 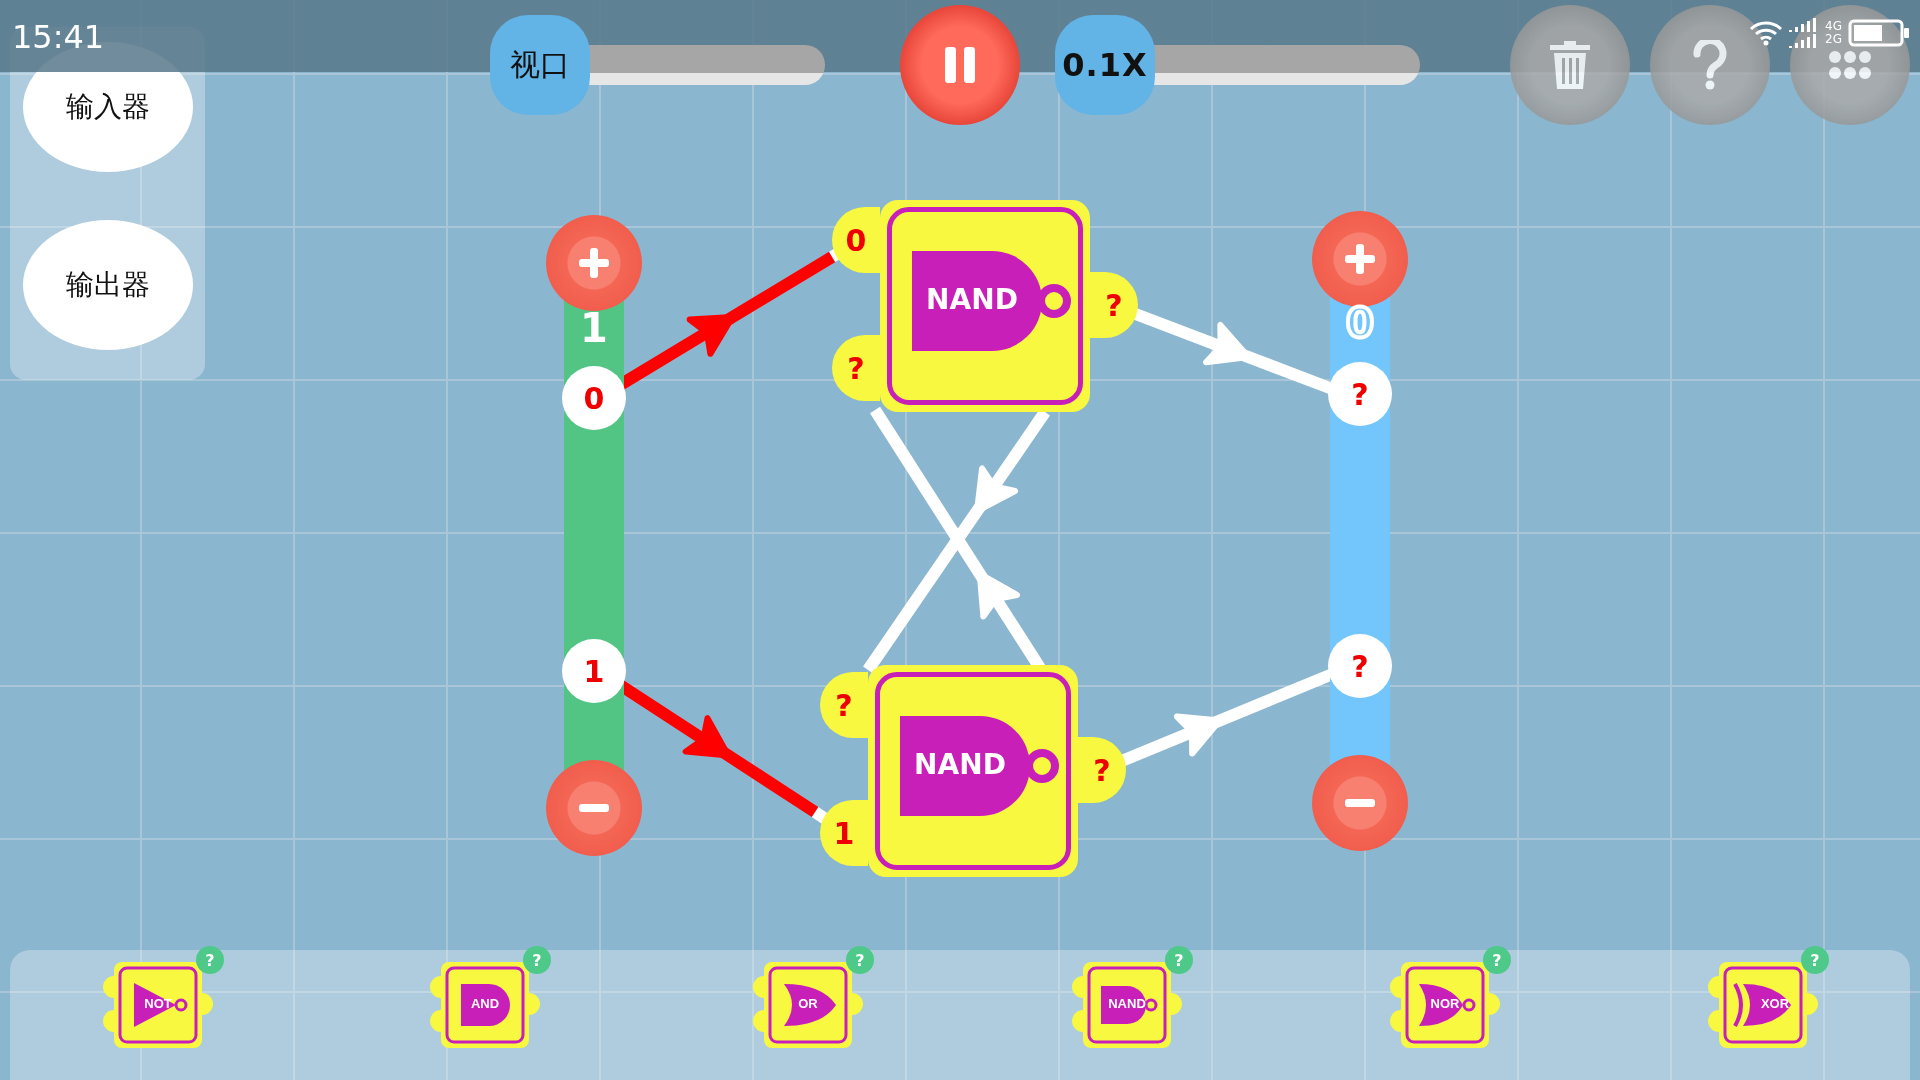 I want to click on gate-pin: 1, so click(x=844, y=833).